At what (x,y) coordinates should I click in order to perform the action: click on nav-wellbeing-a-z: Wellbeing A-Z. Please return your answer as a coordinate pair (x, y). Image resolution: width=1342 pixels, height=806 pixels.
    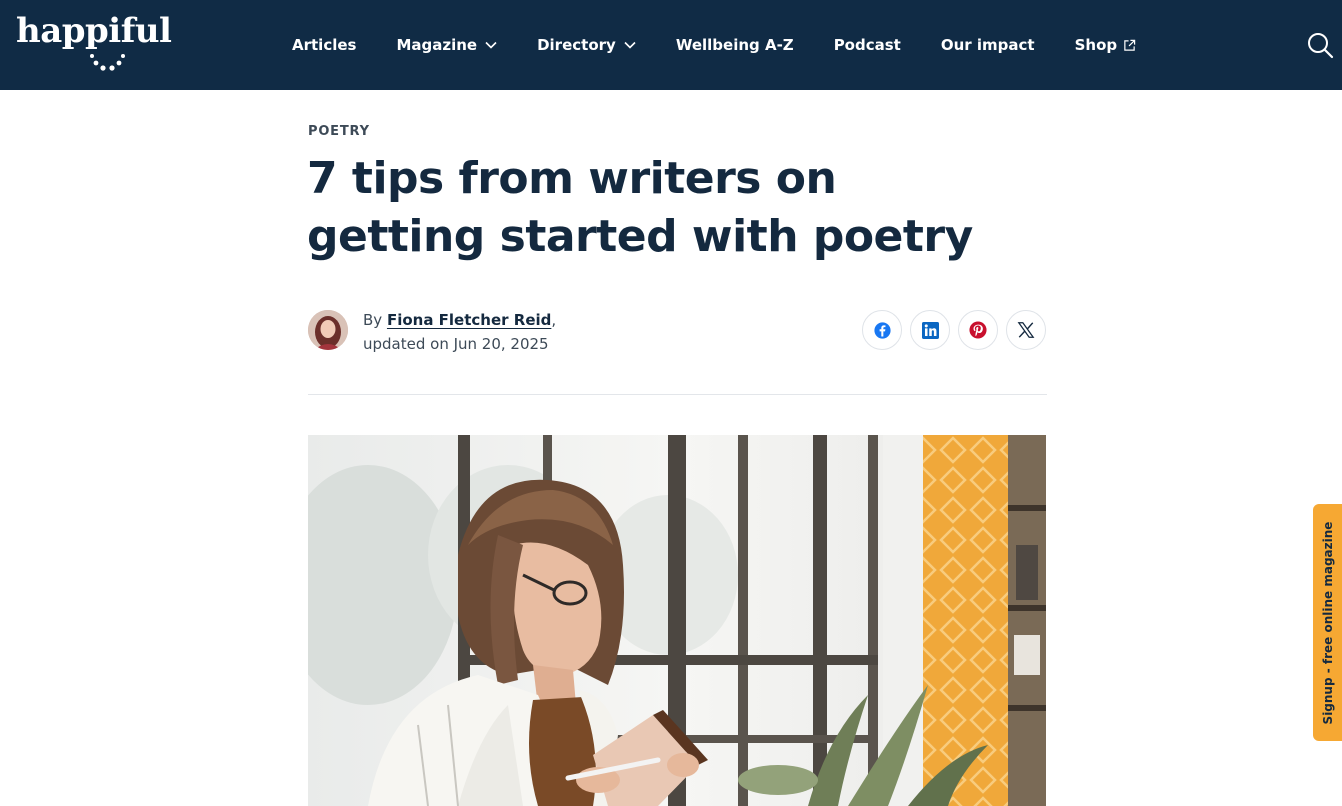
    Looking at the image, I should click on (735, 45).